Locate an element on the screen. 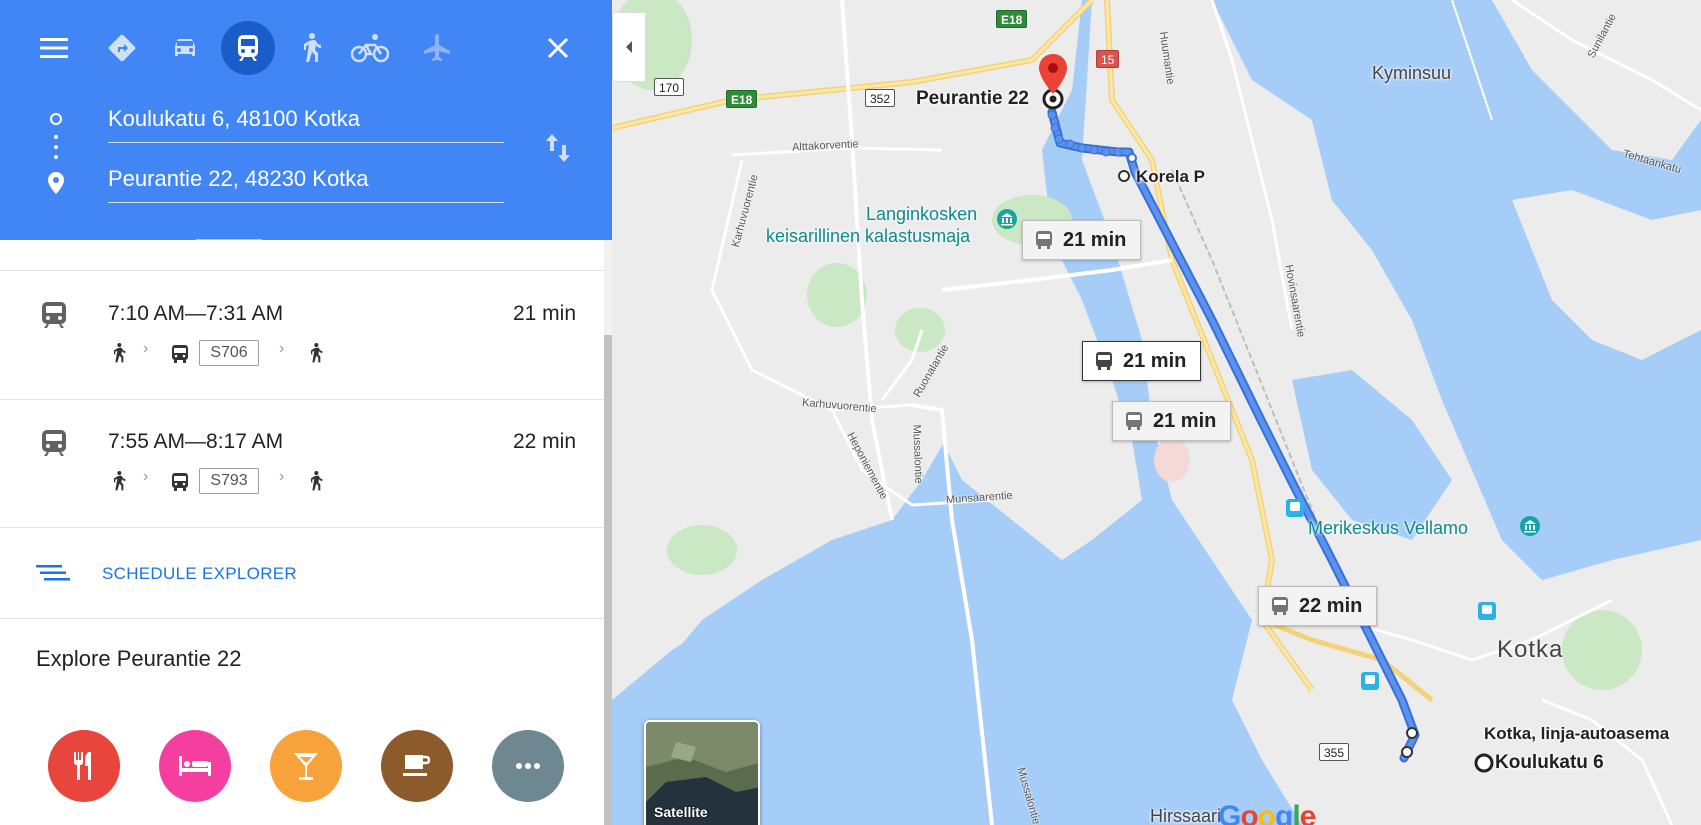 The width and height of the screenshot is (1701, 825). schedule-explorer-button: SCHEDULE EXPLORER is located at coordinates (302, 573).